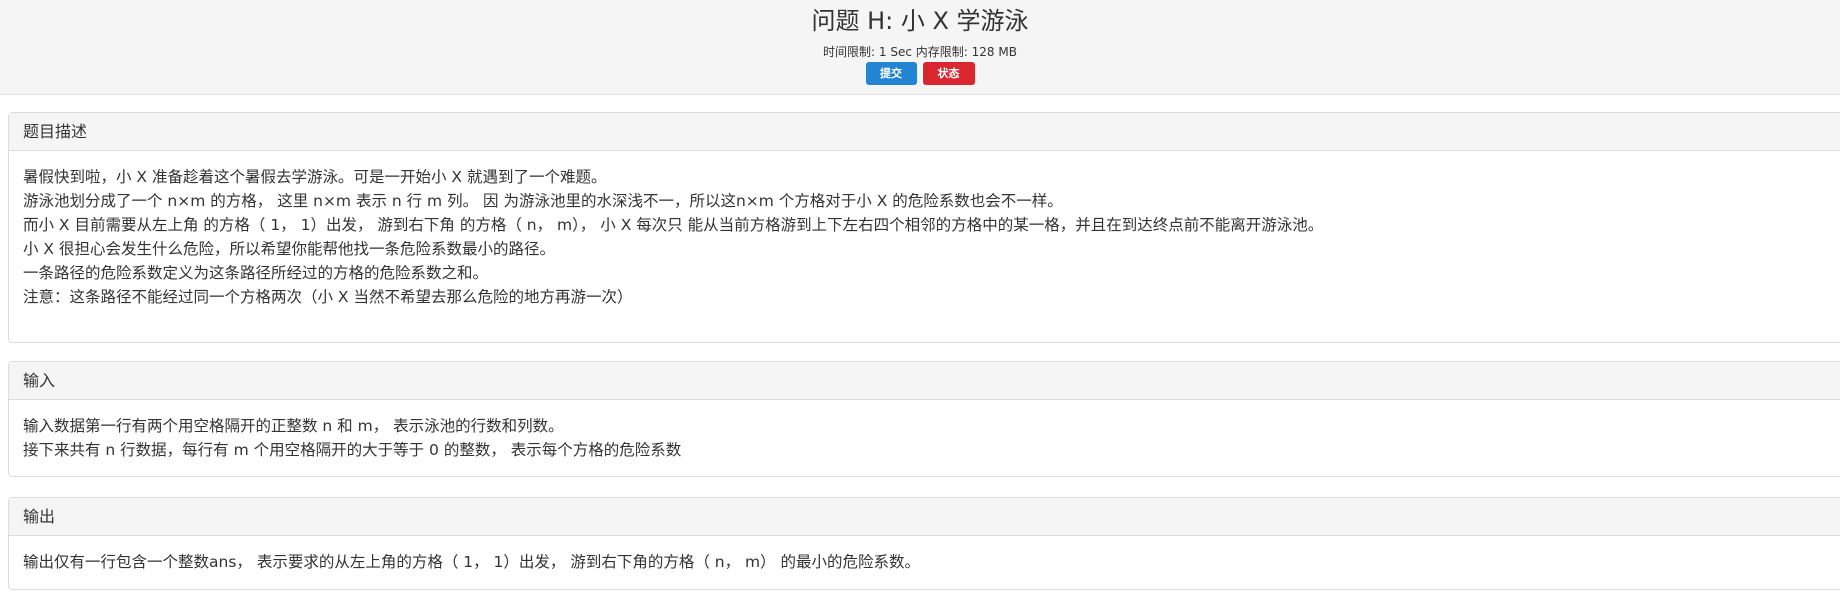  I want to click on input-heading: 输入, so click(924, 381).